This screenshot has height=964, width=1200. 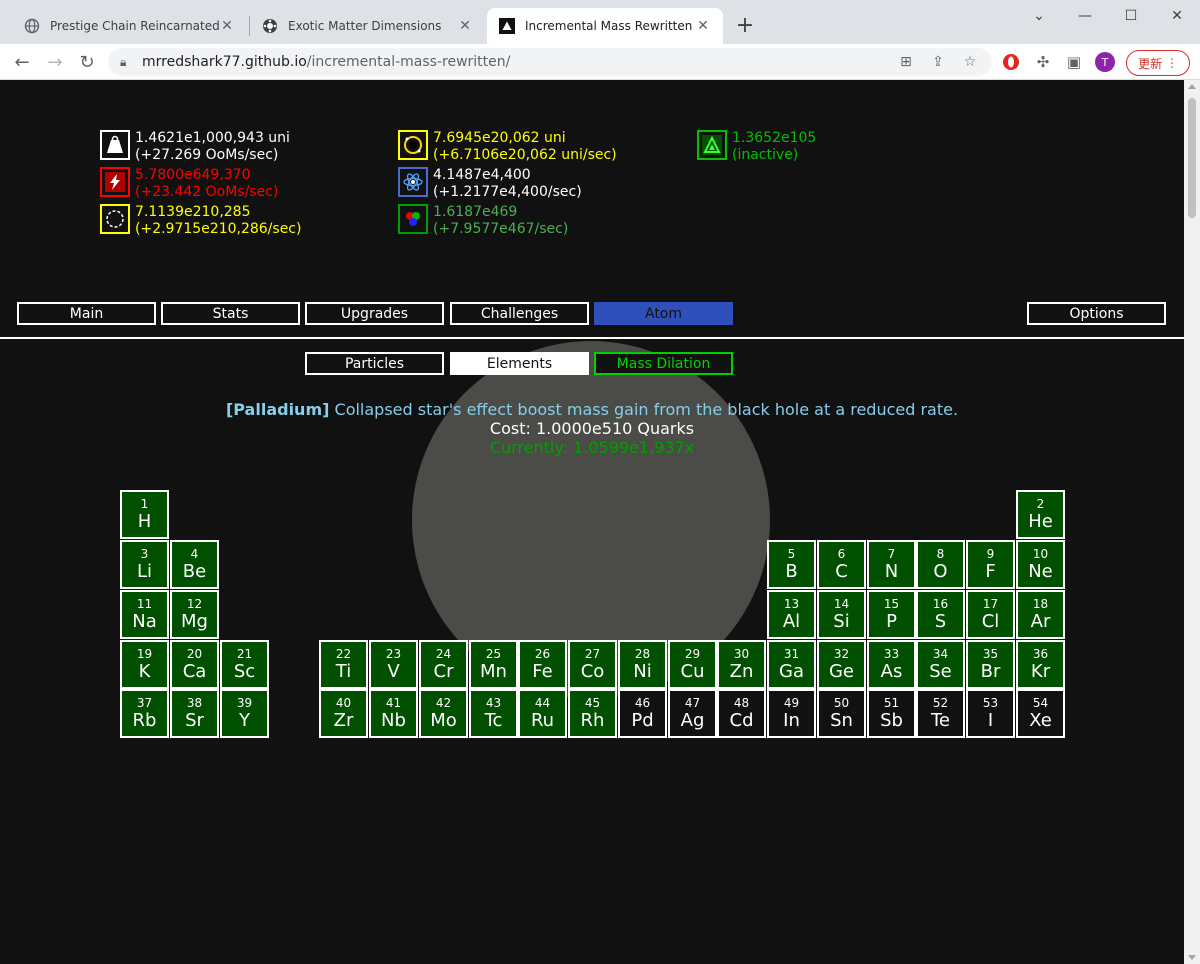 What do you see at coordinates (791, 614) in the screenshot?
I see `element-cell: 13 Al` at bounding box center [791, 614].